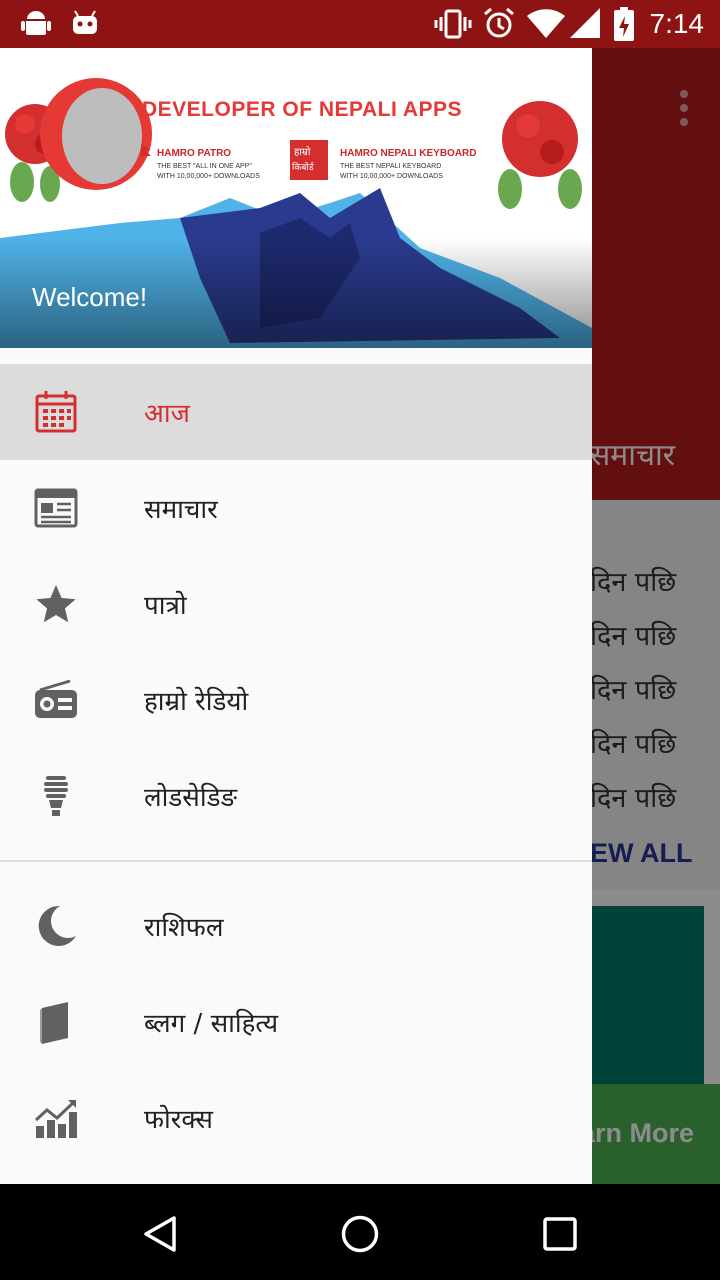 Image resolution: width=720 pixels, height=1280 pixels. What do you see at coordinates (391, 166) in the screenshot?
I see `app2-line1: THE BEST NEPALI KEYBOARD` at bounding box center [391, 166].